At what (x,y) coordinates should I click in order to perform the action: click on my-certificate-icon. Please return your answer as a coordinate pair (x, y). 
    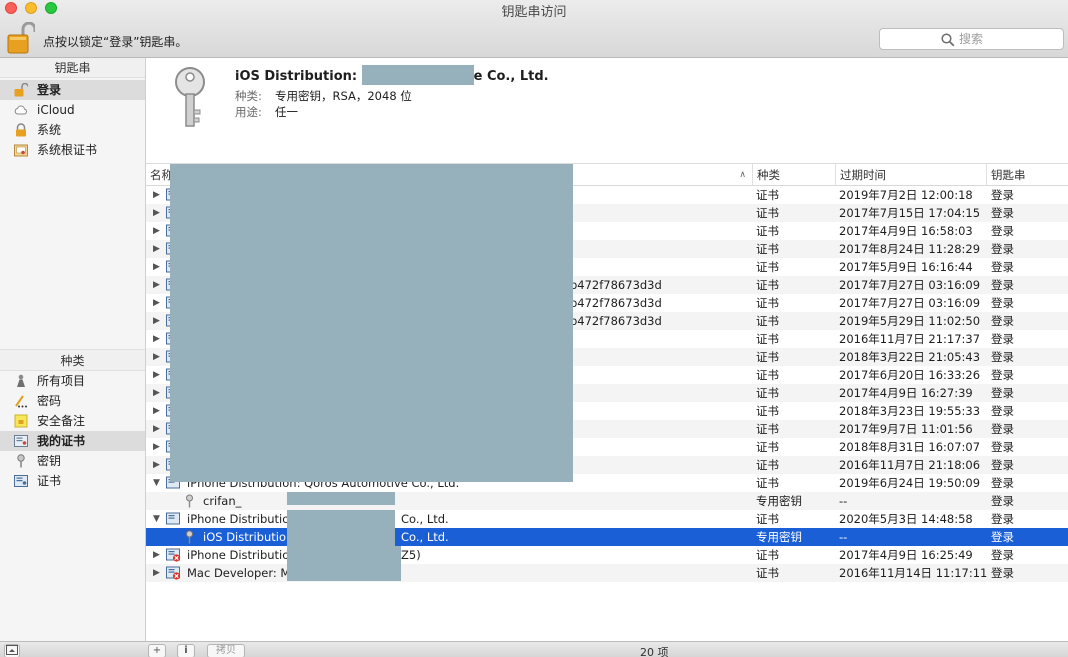
    Looking at the image, I should click on (21, 441).